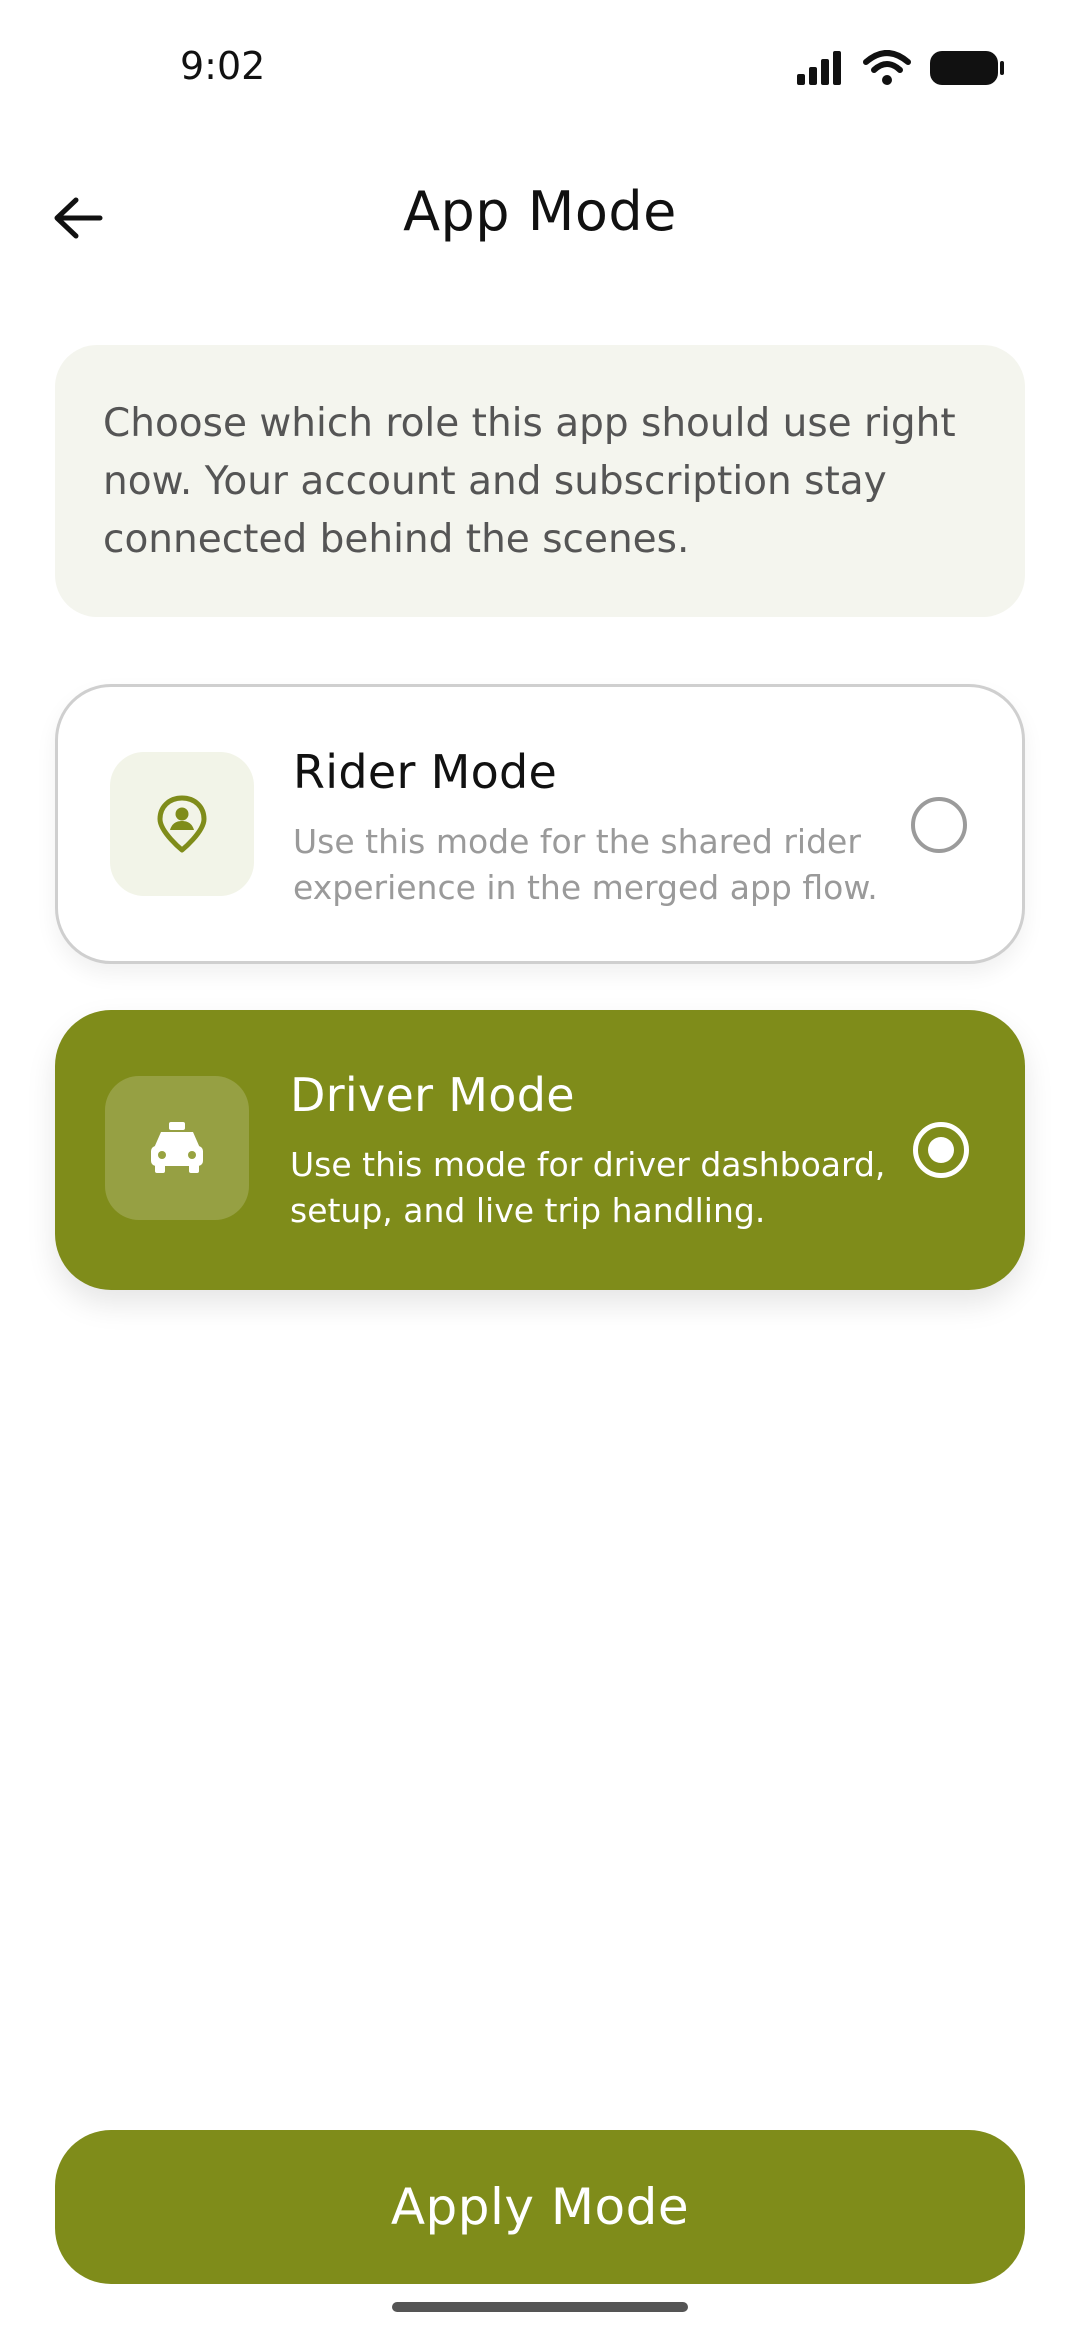 The height and width of the screenshot is (2340, 1080). I want to click on driver-mode-title: Driver Mode, so click(432, 1095).